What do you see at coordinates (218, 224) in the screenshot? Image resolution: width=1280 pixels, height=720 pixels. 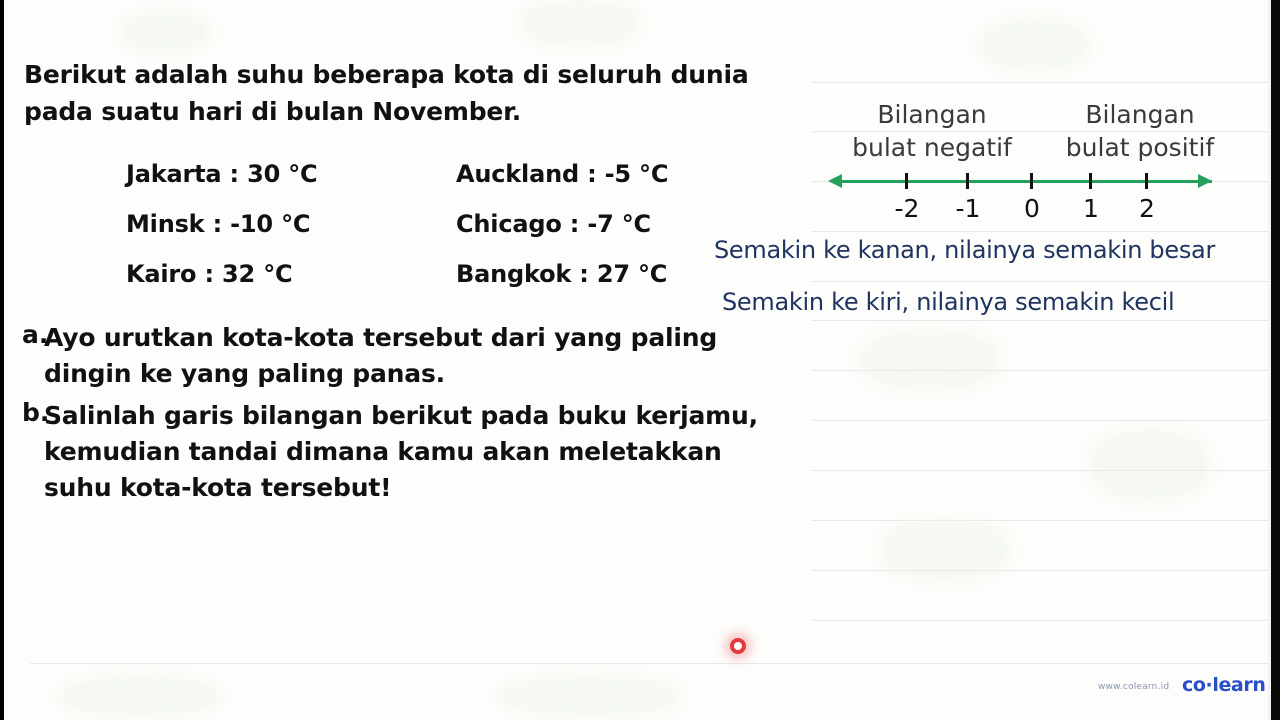 I see `city-temp-minsk: Minsk : -10 °C` at bounding box center [218, 224].